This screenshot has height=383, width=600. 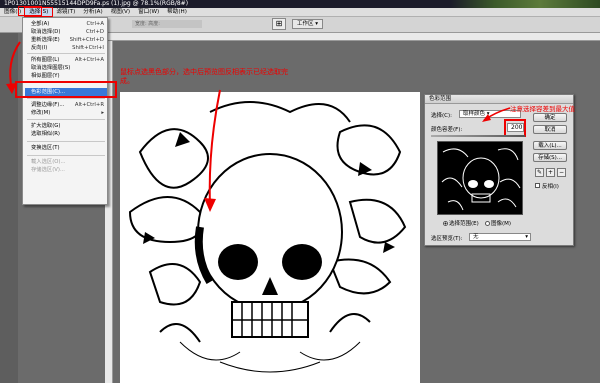 What do you see at coordinates (447, 239) in the screenshot?
I see `preview-label: 选区预览(T):` at bounding box center [447, 239].